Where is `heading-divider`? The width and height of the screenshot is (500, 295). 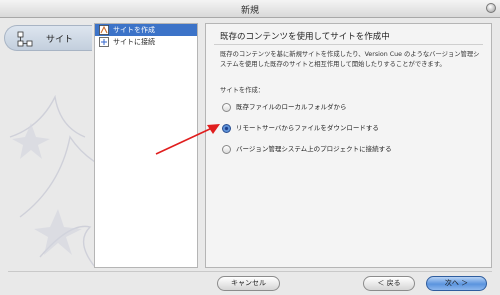 heading-divider is located at coordinates (348, 44).